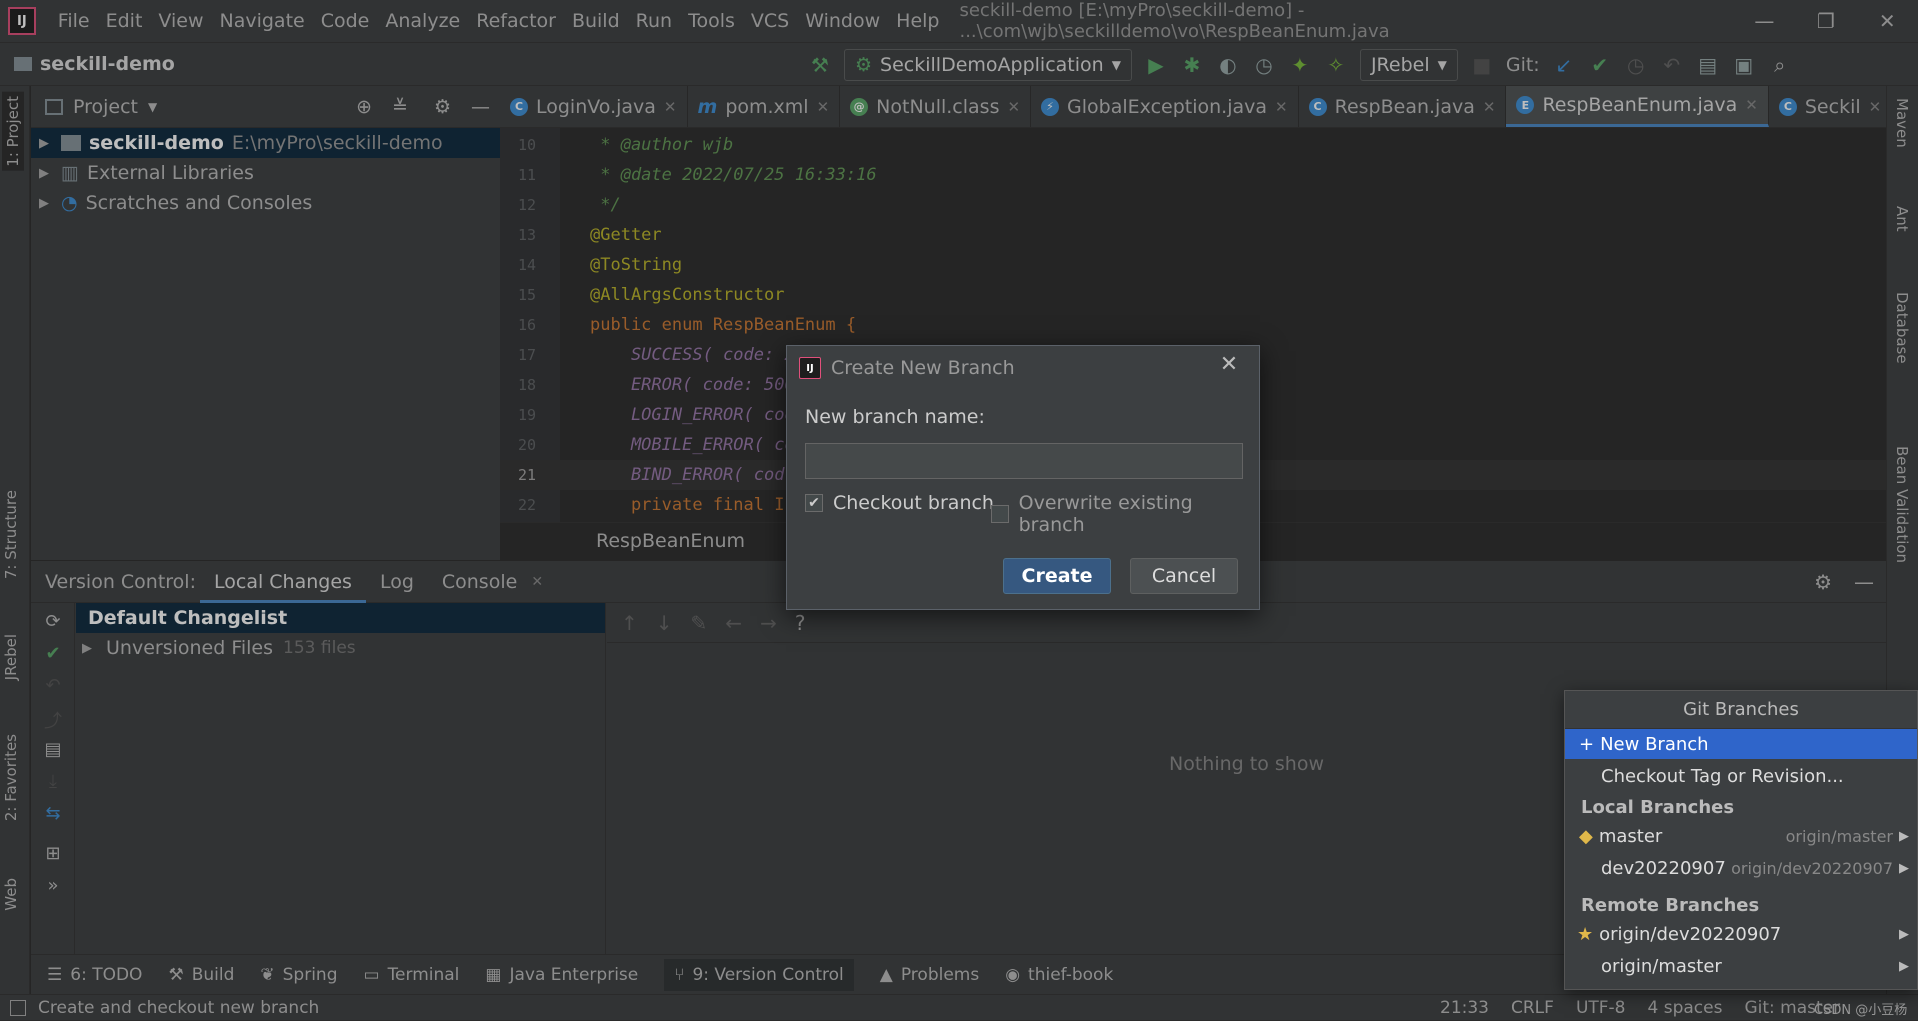  Describe the element at coordinates (596, 21) in the screenshot. I see `menu-build: Build` at that location.